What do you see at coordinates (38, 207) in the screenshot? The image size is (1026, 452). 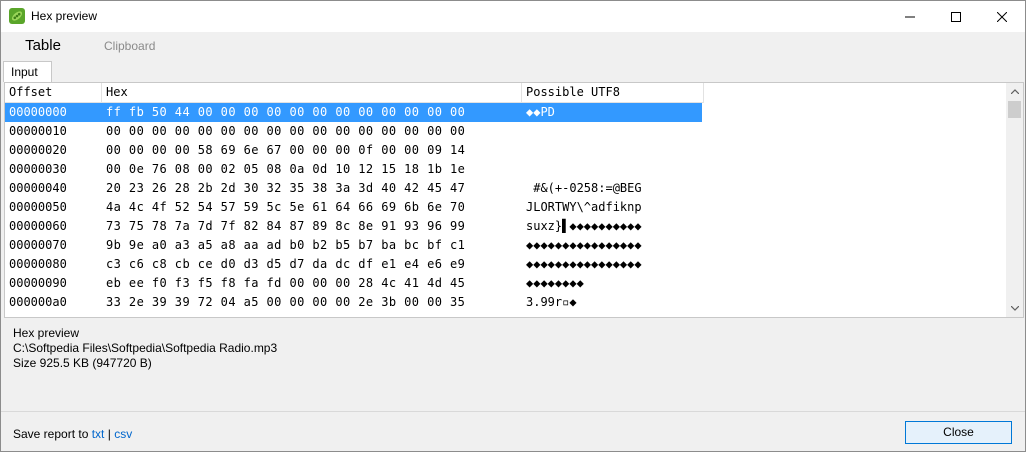 I see `offset-cell: 00000050` at bounding box center [38, 207].